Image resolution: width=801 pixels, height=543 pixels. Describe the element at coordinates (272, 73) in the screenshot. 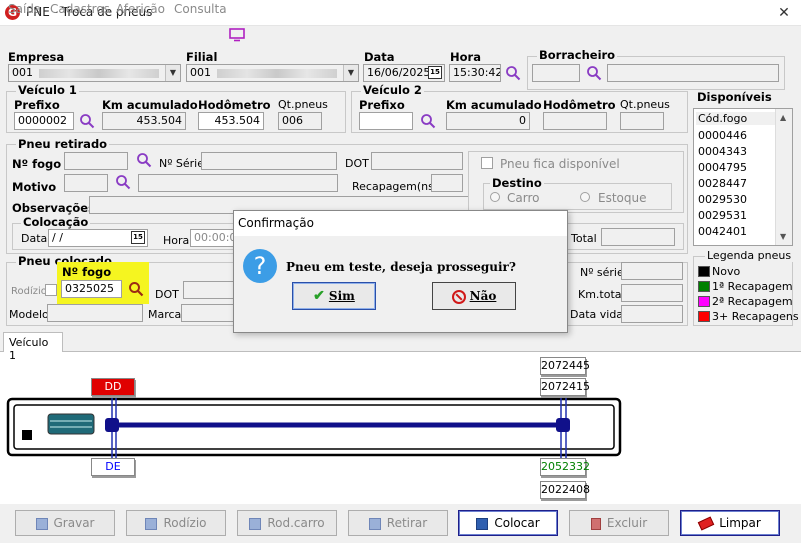

I see `filial-select: 001 ▼` at that location.